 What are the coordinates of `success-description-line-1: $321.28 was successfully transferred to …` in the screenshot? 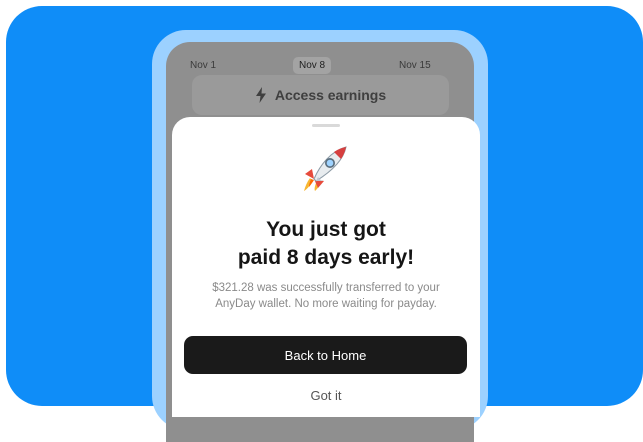 It's located at (326, 288).